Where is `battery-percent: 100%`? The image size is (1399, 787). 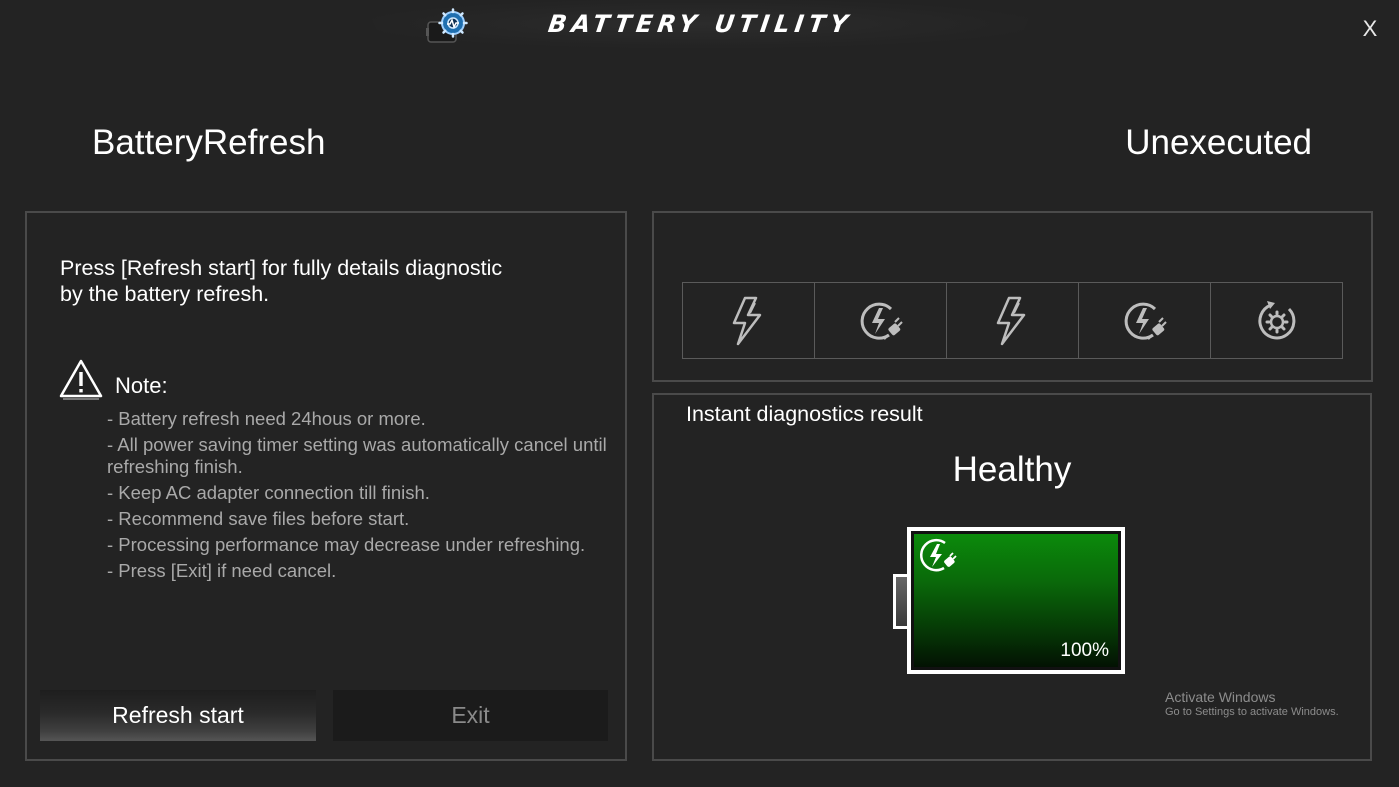 battery-percent: 100% is located at coordinates (1084, 650).